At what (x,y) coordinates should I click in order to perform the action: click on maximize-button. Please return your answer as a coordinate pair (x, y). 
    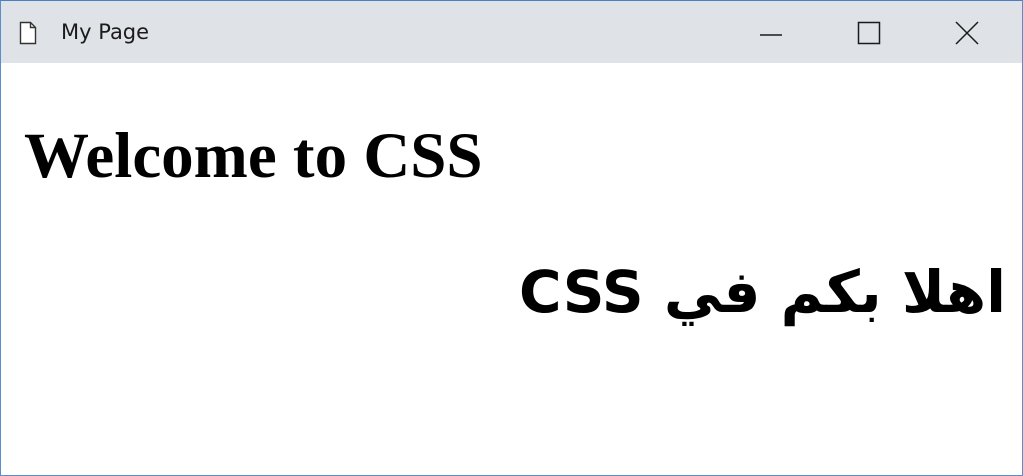
    Looking at the image, I should click on (869, 32).